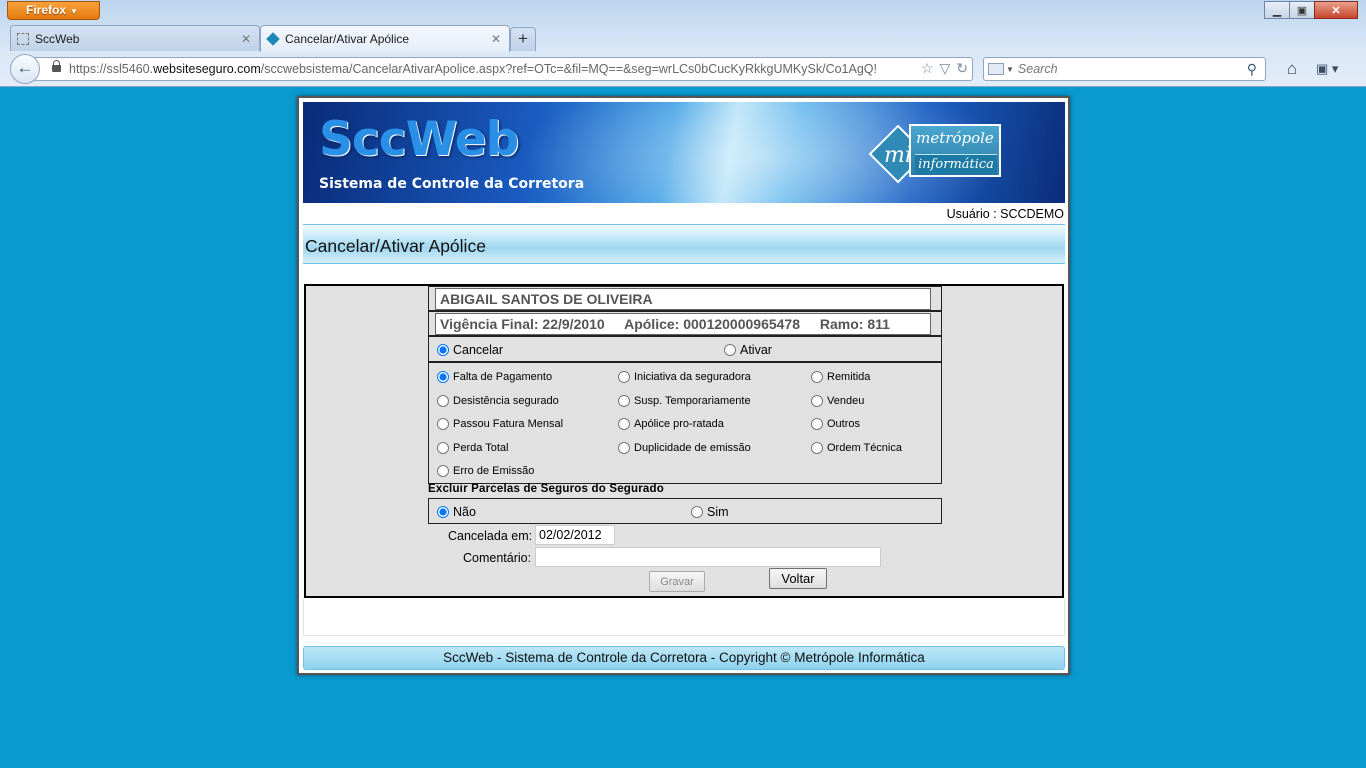 The width and height of the screenshot is (1366, 768). Describe the element at coordinates (1292, 69) in the screenshot. I see `home-icon: ⌂` at that location.